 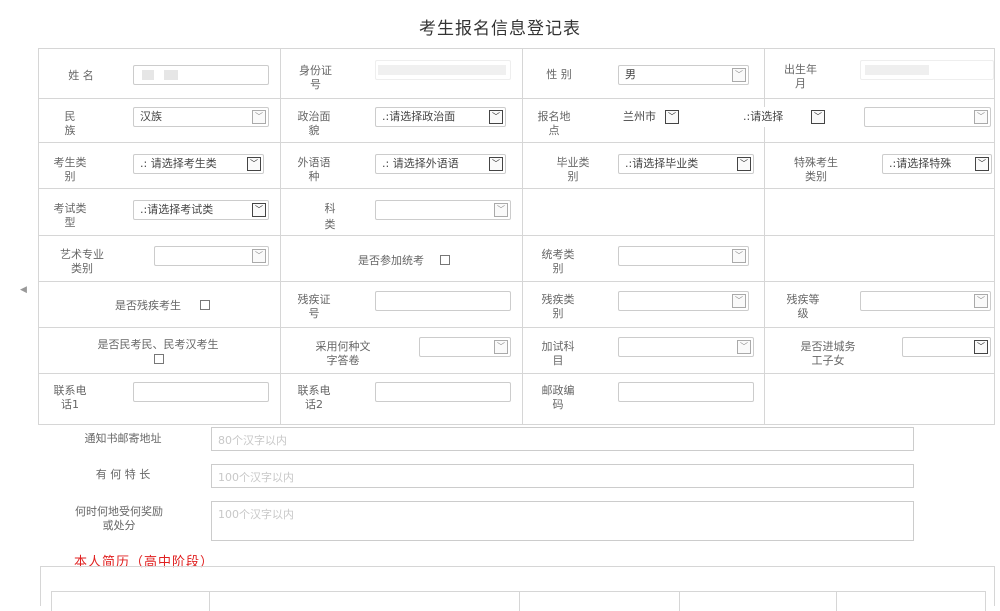 I want to click on gender-select: 男 ﹀, so click(x=683, y=75).